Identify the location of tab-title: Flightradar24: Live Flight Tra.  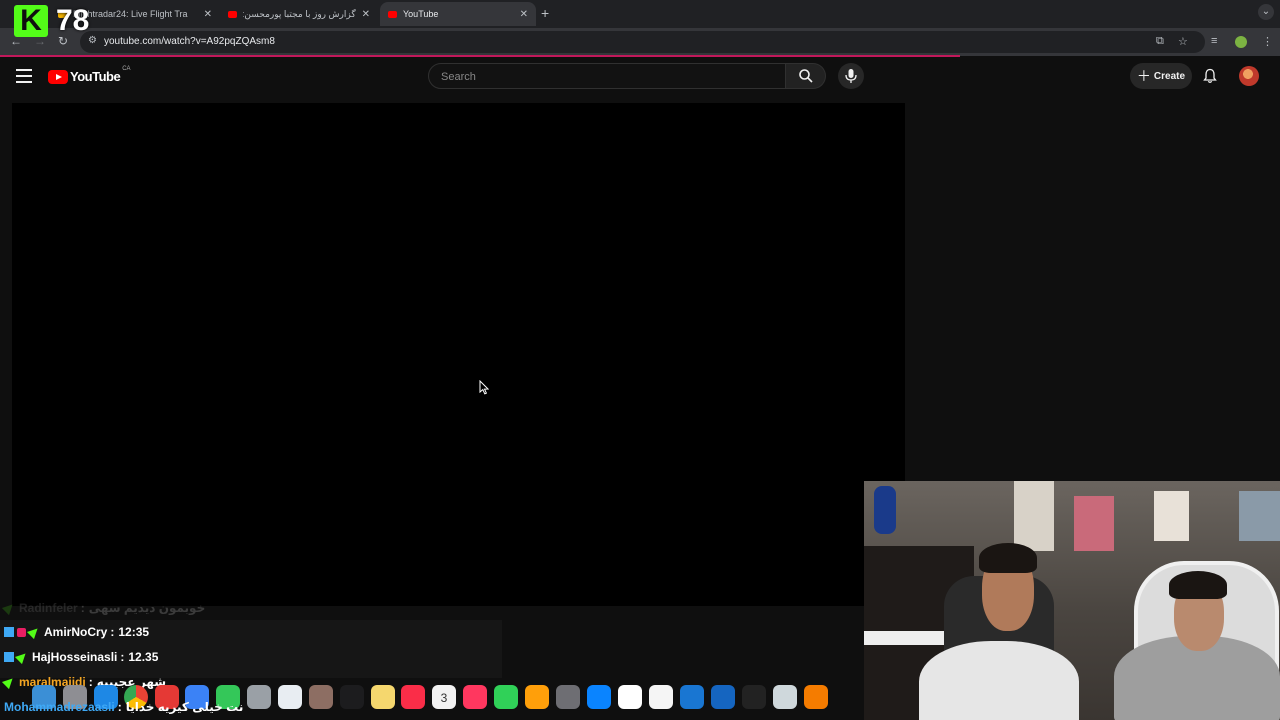
(130, 14).